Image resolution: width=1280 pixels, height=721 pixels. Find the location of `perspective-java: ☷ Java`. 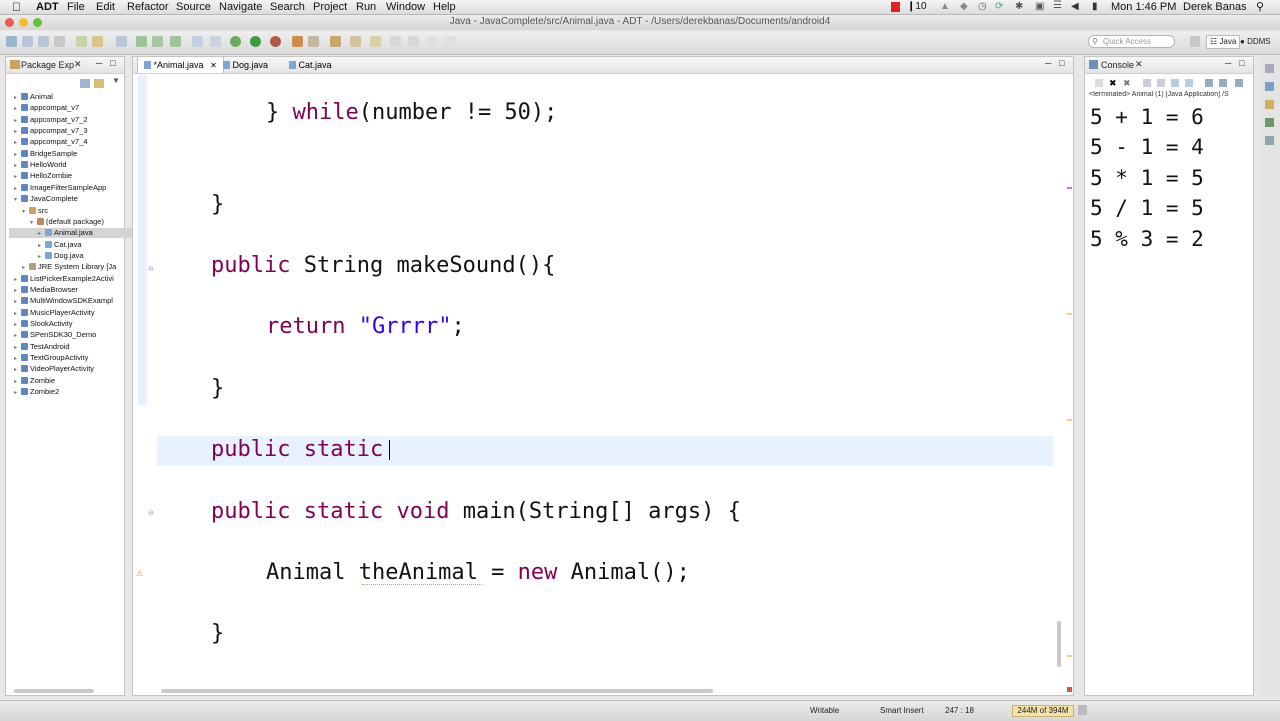

perspective-java: ☷ Java is located at coordinates (1223, 42).